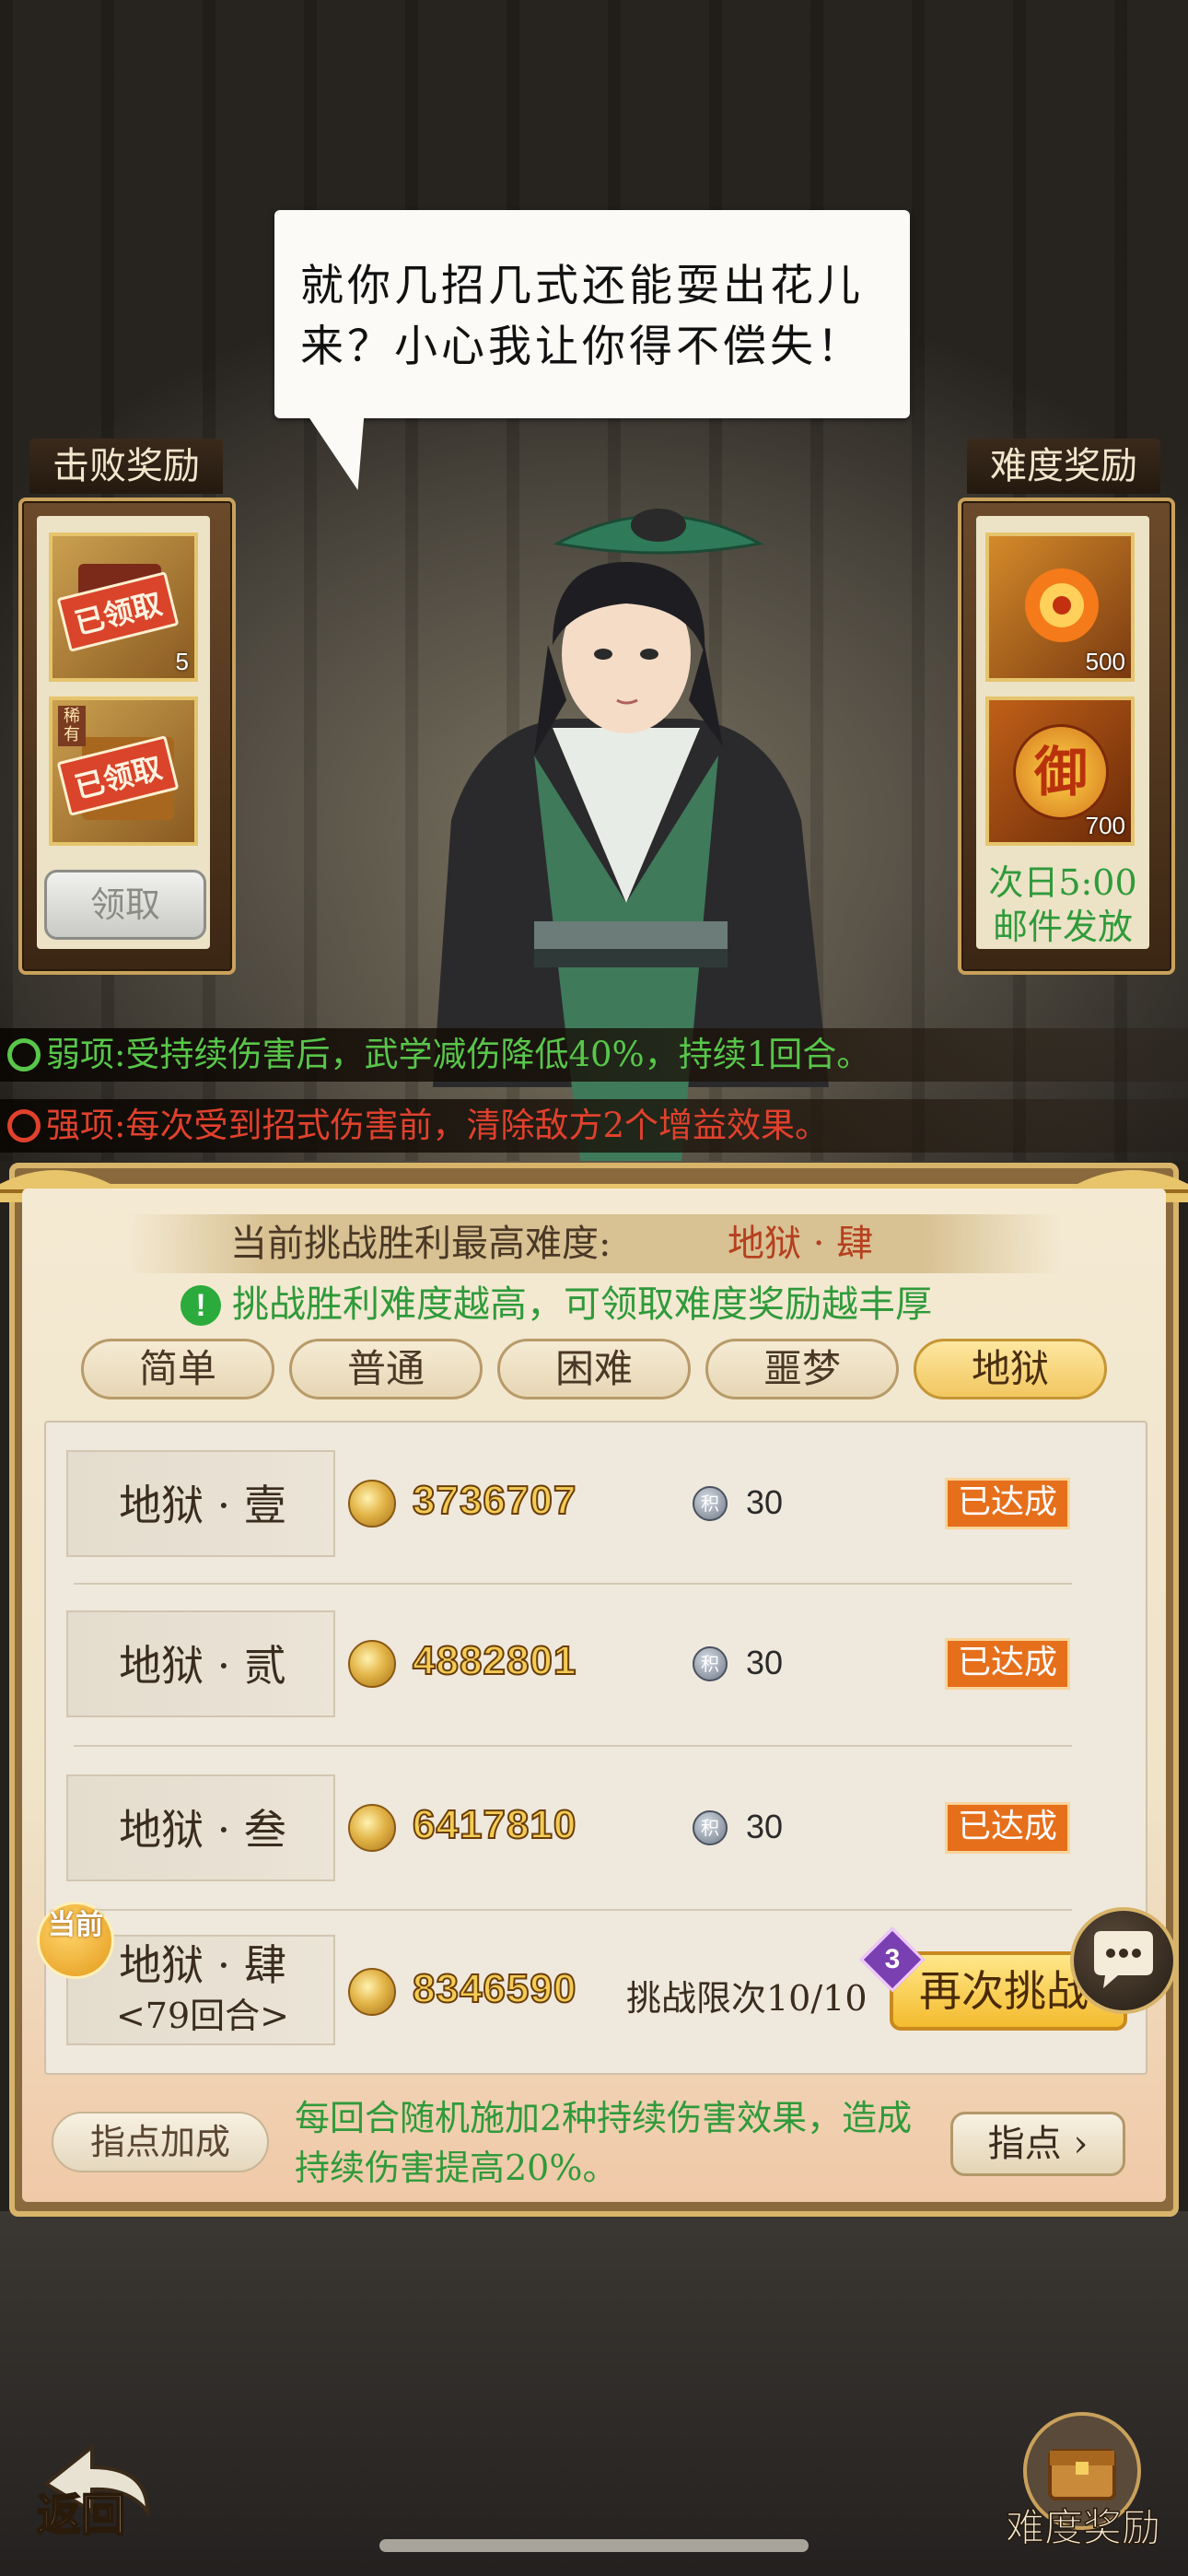 Image resolution: width=1188 pixels, height=2576 pixels. What do you see at coordinates (420, 1244) in the screenshot?
I see `current-difficulty-label: 当前挑战胜利最高难度:` at bounding box center [420, 1244].